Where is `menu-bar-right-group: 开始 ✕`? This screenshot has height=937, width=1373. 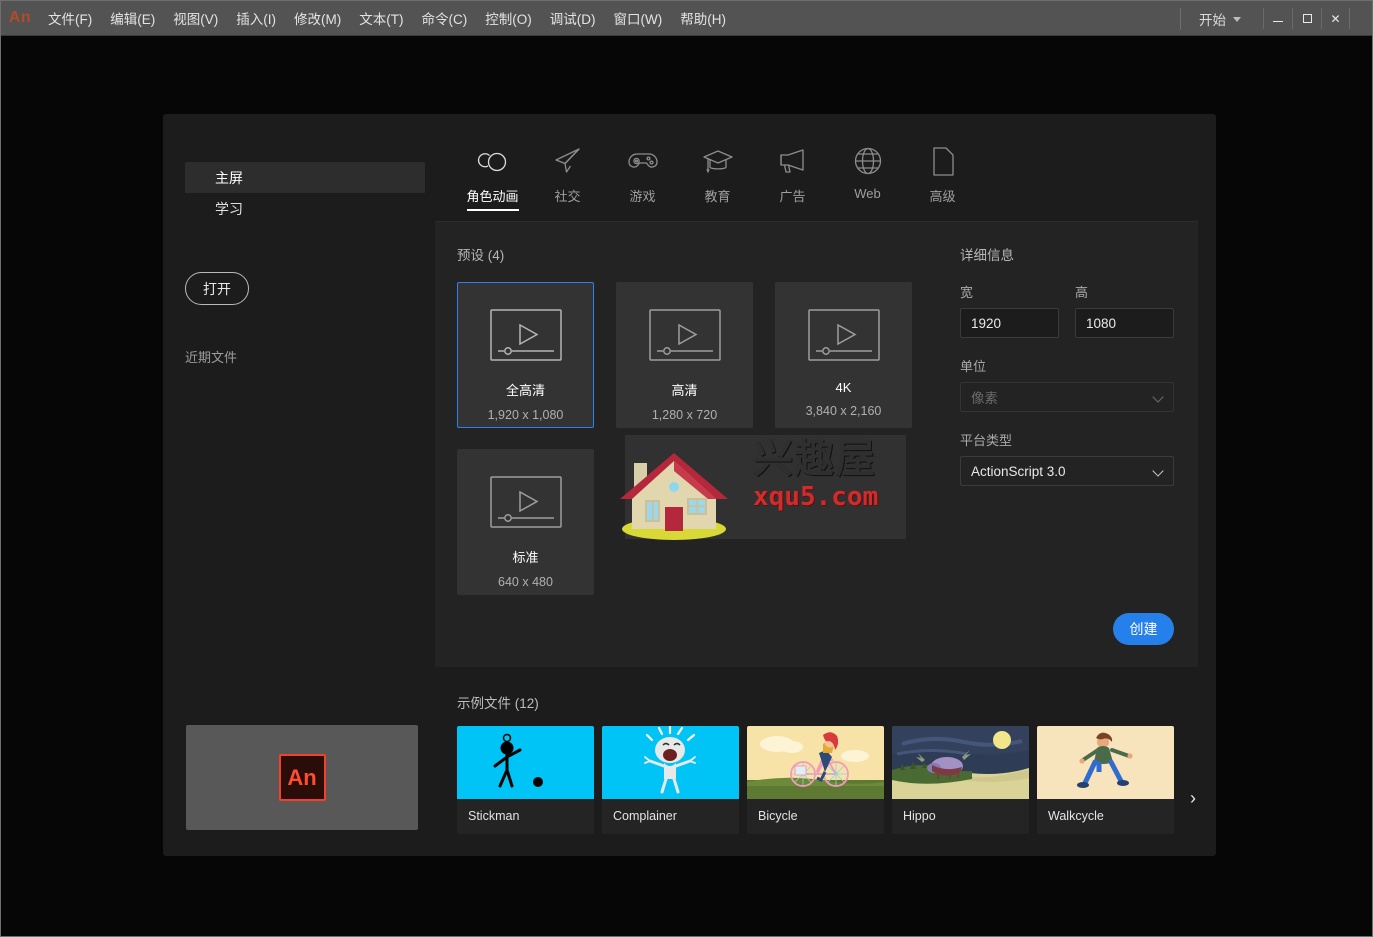 menu-bar-right-group: 开始 ✕ is located at coordinates (1276, 18).